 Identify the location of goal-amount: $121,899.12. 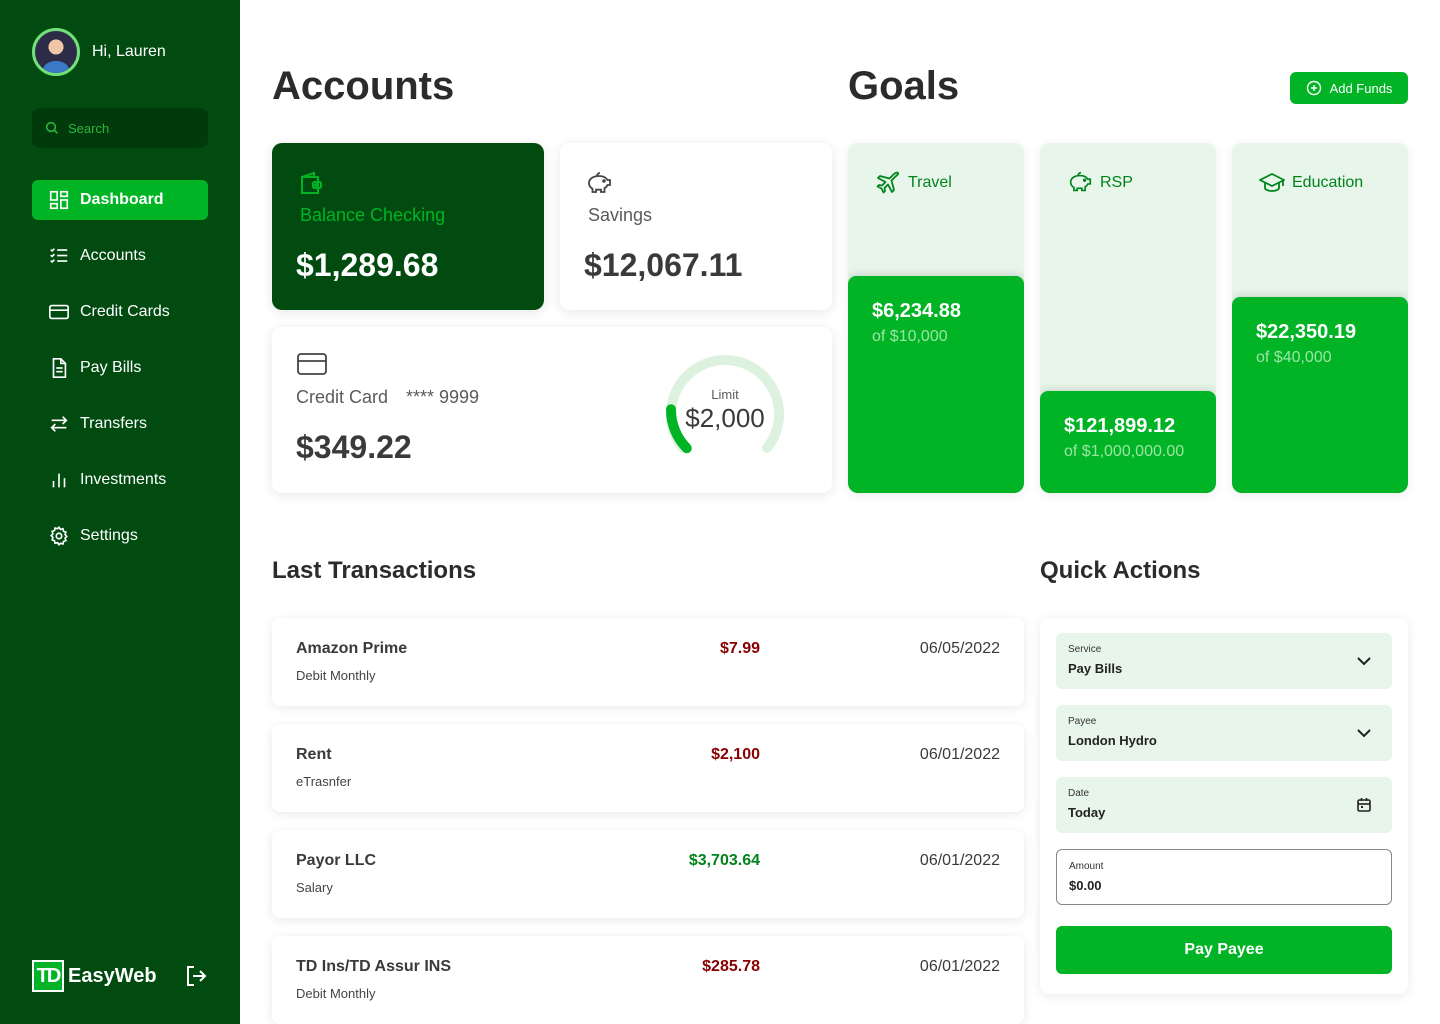
(1120, 426).